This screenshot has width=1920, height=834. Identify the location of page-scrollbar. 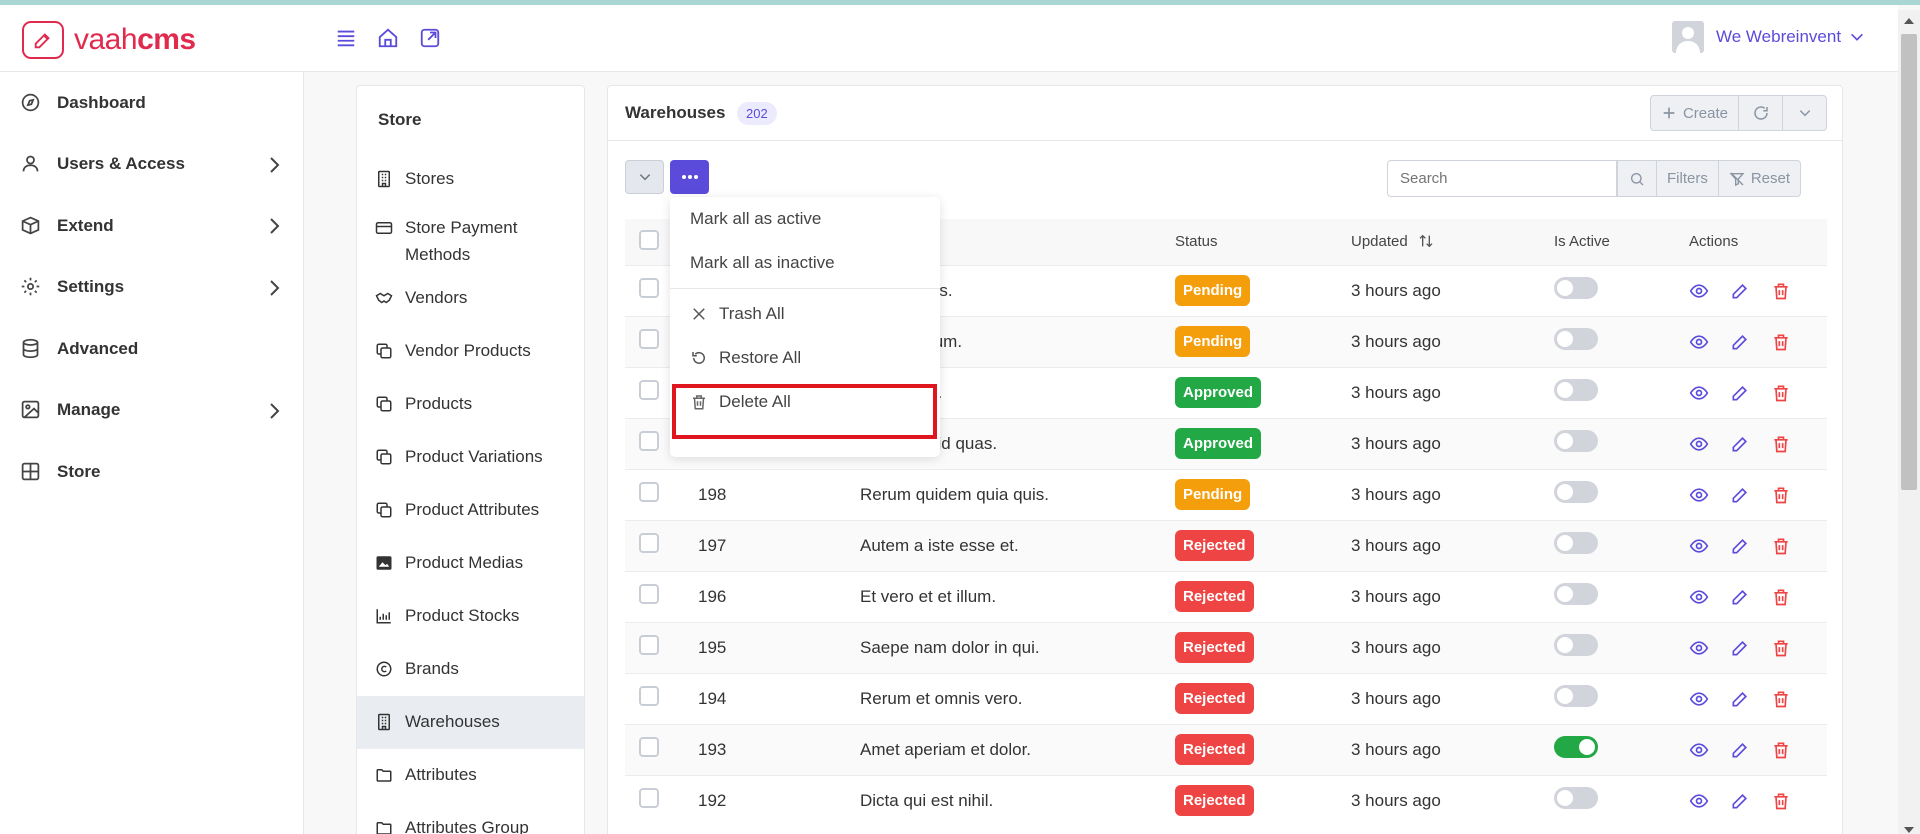
(1909, 422).